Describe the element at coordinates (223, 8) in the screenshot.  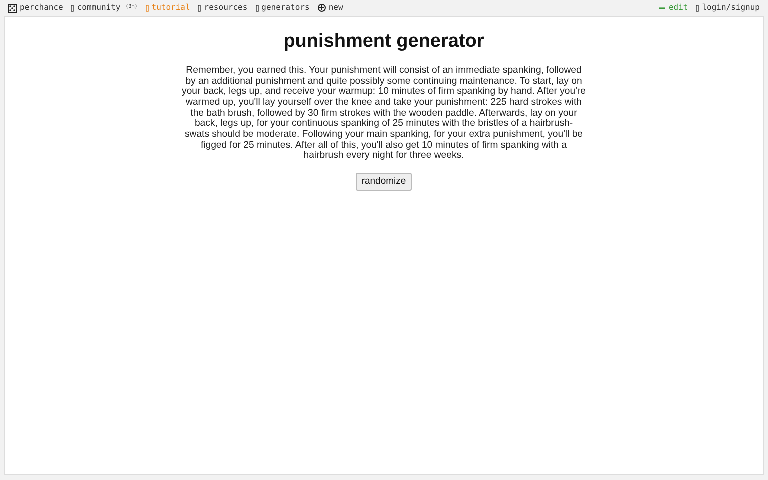
I see `nav-link: resources` at that location.